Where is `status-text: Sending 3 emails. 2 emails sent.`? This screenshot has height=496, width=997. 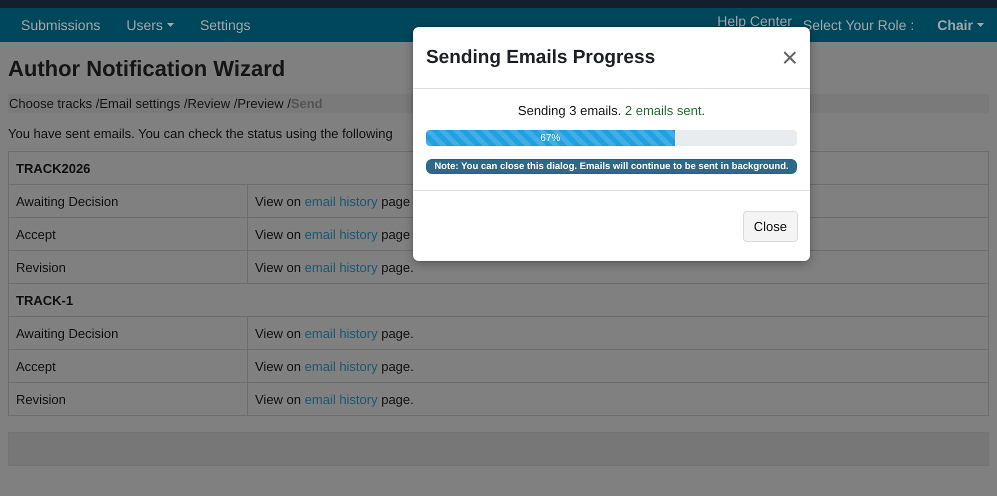 status-text: Sending 3 emails. 2 emails sent. is located at coordinates (611, 110).